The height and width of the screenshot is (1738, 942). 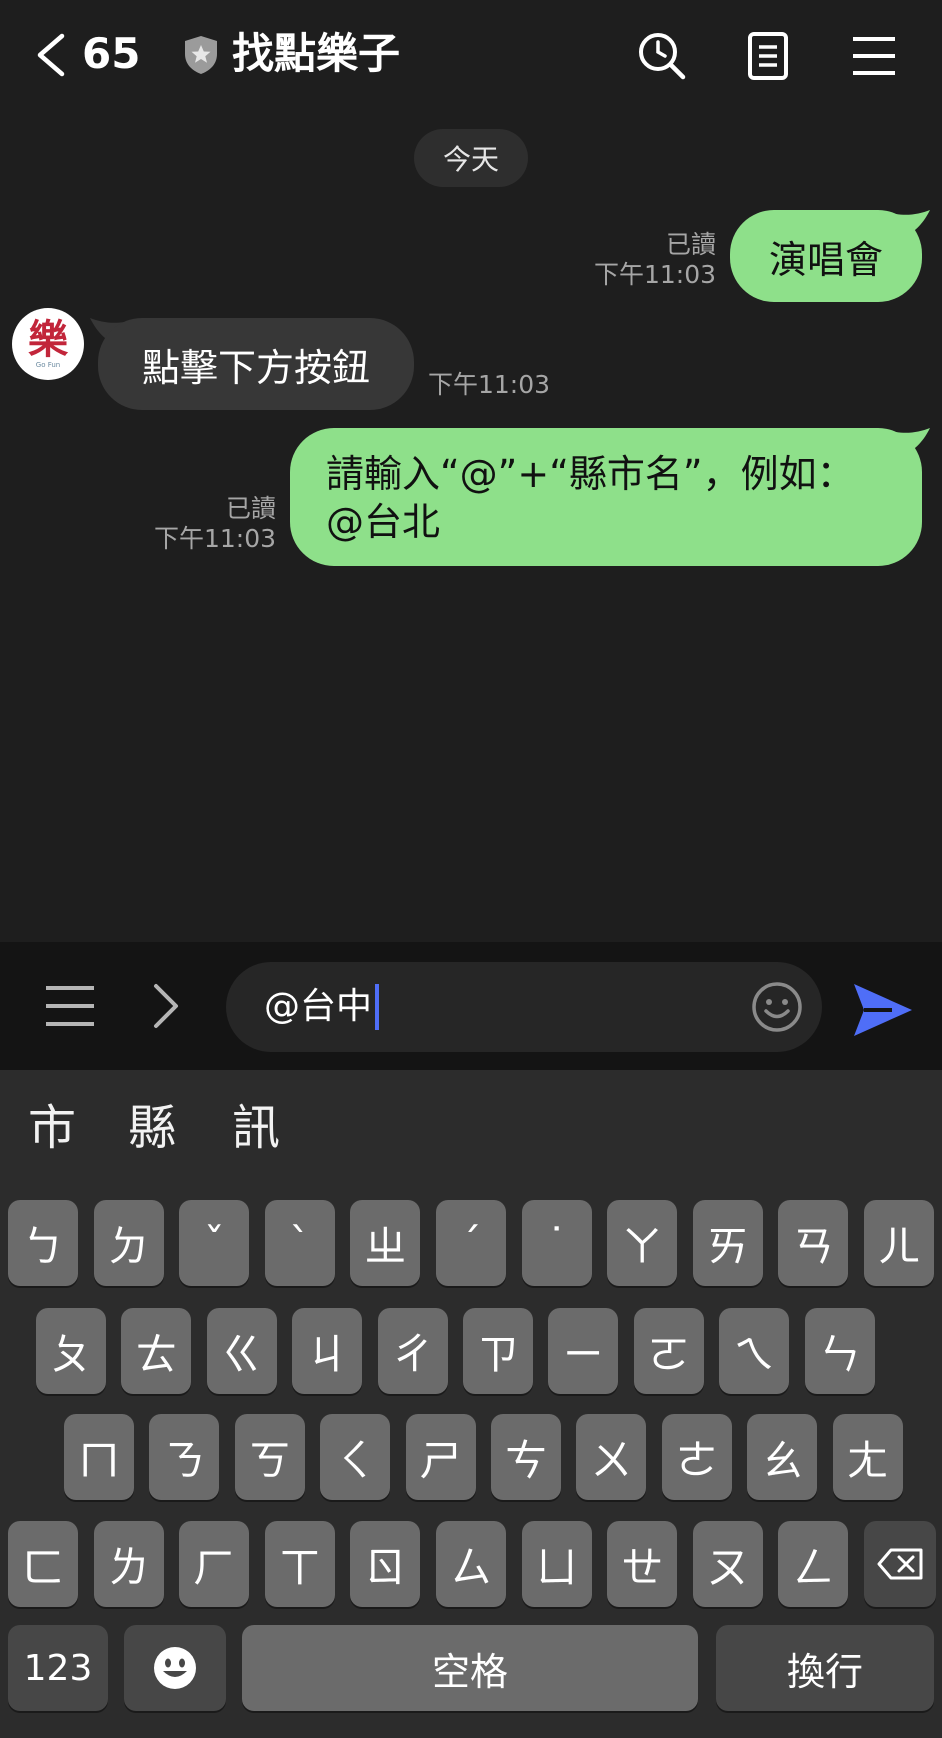 I want to click on zhuyin-key: ㄓ, so click(x=385, y=1243).